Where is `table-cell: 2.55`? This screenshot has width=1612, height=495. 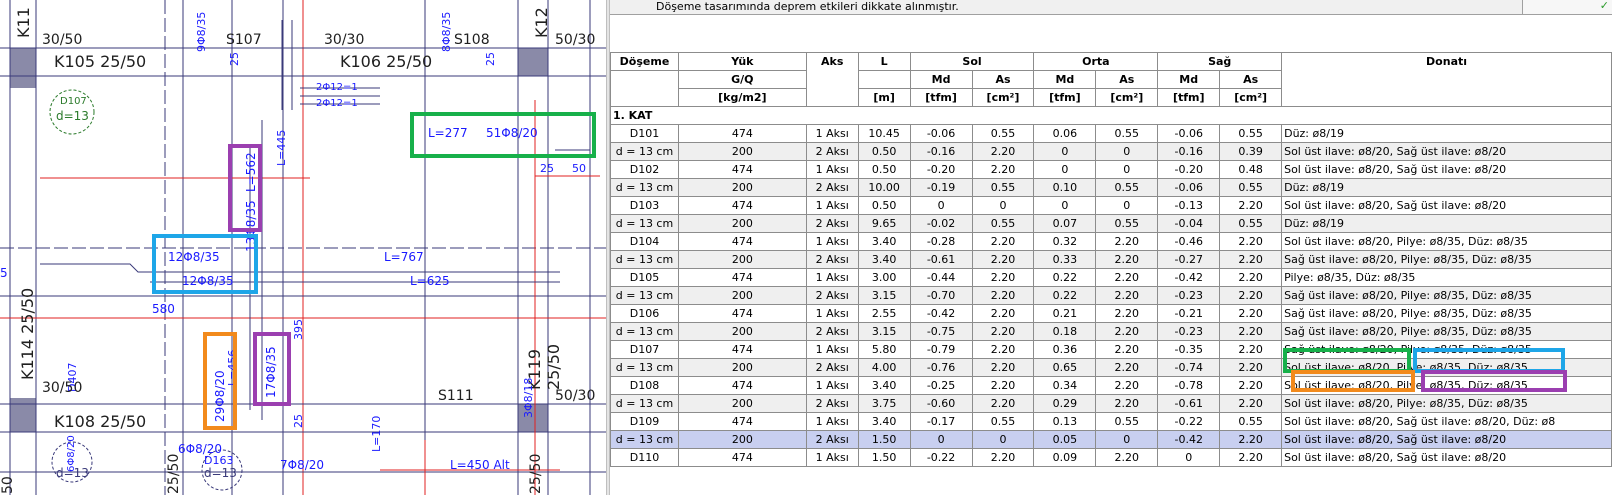
table-cell: 2.55 is located at coordinates (884, 313).